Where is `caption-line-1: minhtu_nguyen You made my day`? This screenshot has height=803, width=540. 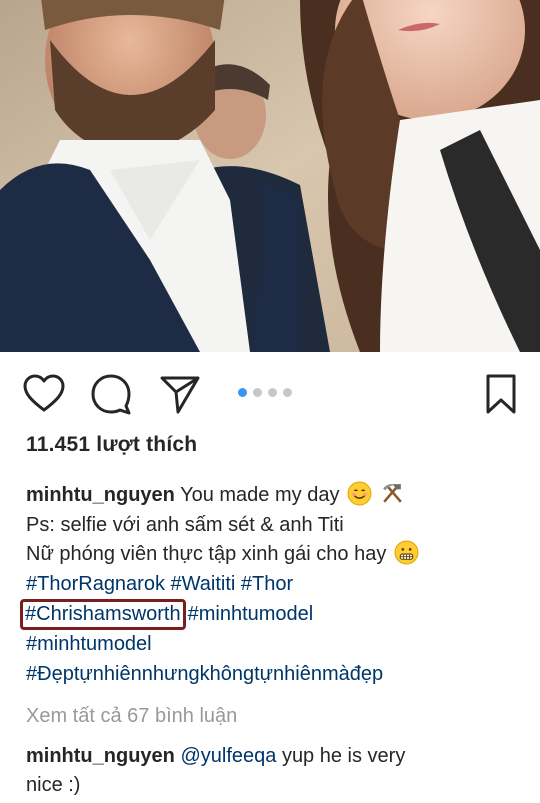 caption-line-1: minhtu_nguyen You made my day is located at coordinates (276, 496).